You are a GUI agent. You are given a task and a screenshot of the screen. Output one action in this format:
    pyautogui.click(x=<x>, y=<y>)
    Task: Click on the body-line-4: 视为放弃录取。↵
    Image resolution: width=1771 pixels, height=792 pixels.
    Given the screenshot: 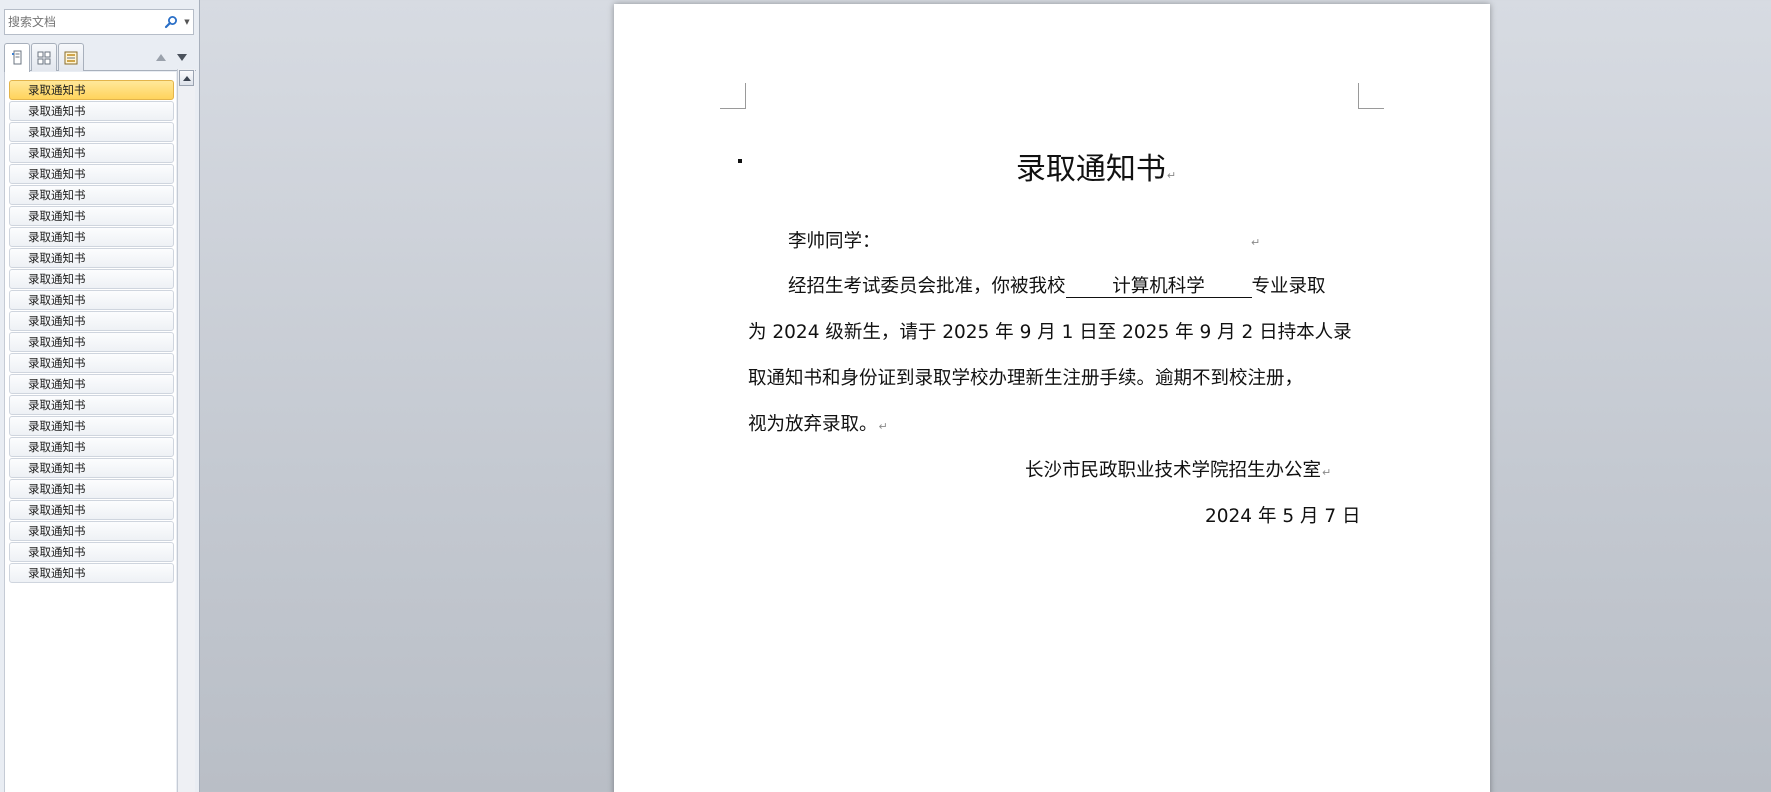 What is the action you would take?
    pyautogui.click(x=818, y=423)
    